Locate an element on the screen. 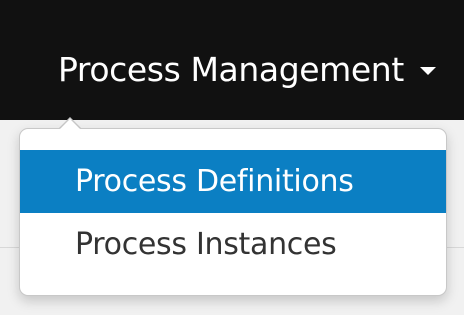 The image size is (464, 315). caret-down-icon is located at coordinates (427, 71).